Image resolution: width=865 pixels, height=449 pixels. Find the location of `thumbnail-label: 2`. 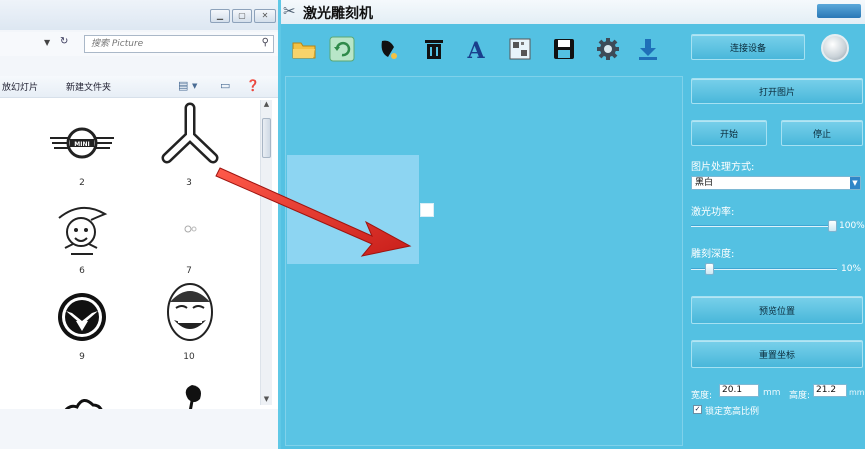

thumbnail-label: 2 is located at coordinates (82, 183).